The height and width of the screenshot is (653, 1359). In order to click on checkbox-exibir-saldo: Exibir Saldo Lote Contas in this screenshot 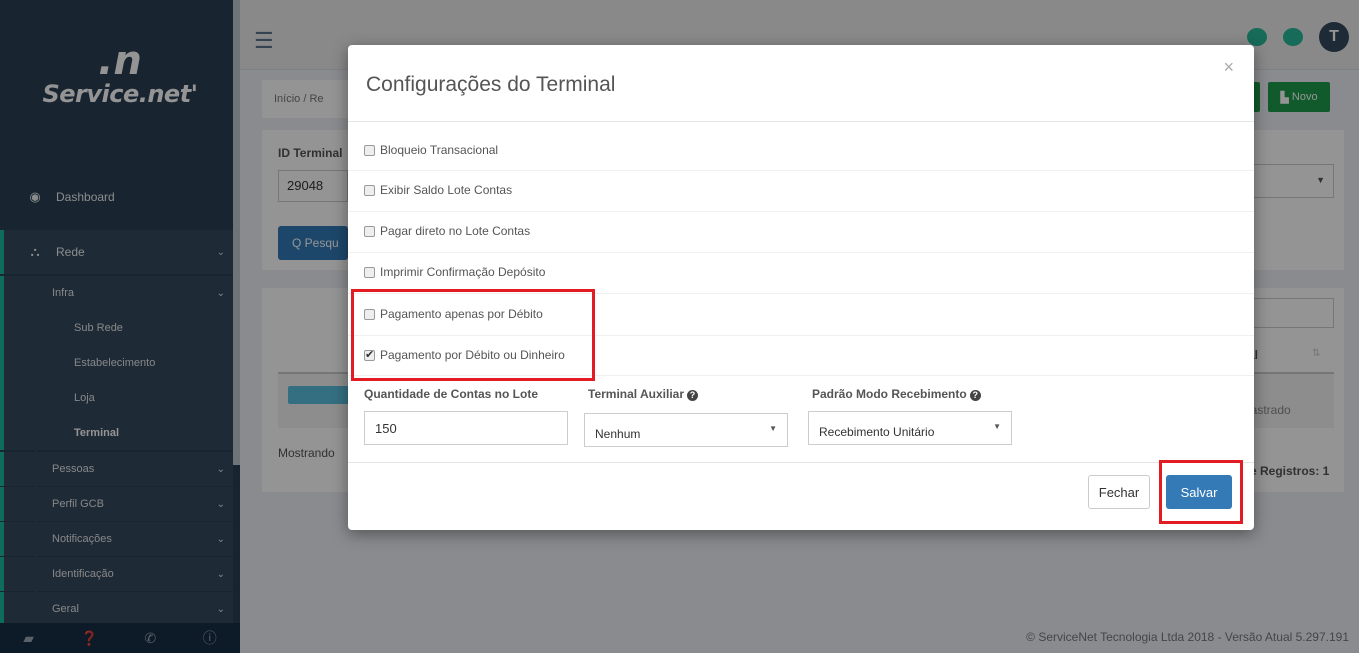, I will do `click(438, 190)`.